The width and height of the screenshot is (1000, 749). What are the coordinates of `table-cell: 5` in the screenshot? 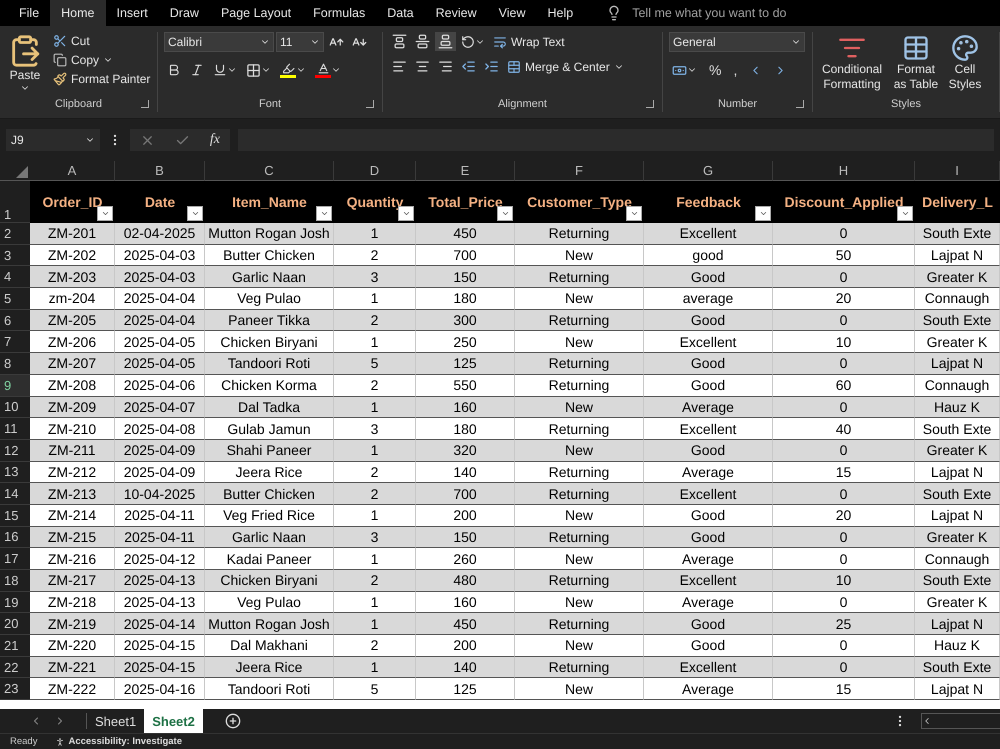 It's located at (375, 364).